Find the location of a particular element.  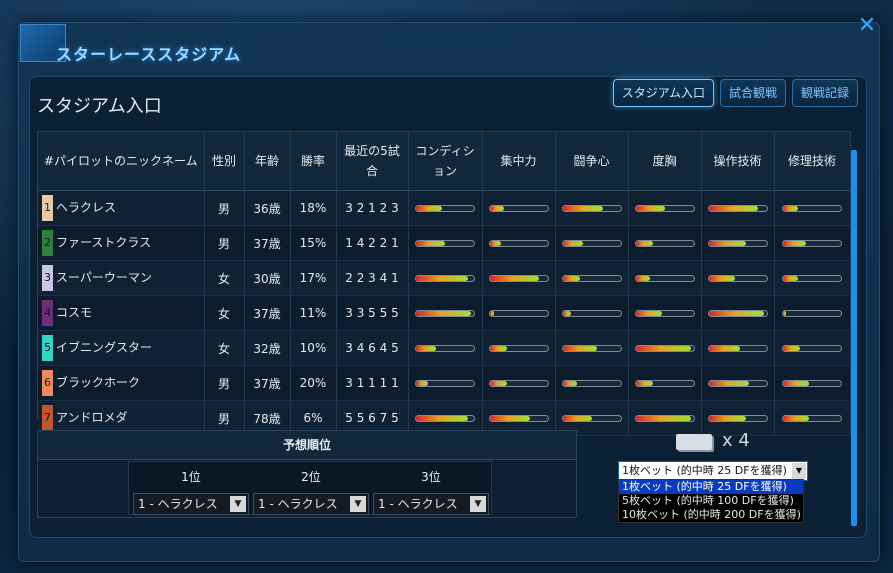

tab-watch-match: 試合観戦 is located at coordinates (752, 93).